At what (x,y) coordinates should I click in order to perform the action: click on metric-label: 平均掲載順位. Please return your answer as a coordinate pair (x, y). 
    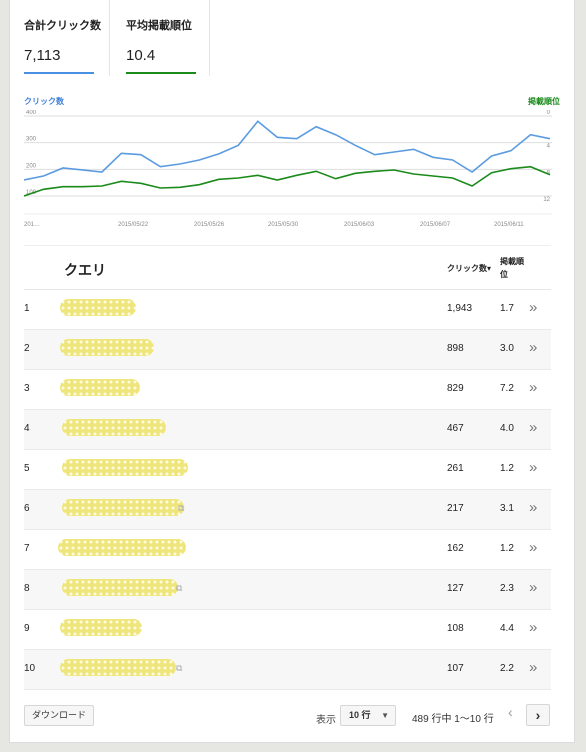
    Looking at the image, I should click on (159, 26).